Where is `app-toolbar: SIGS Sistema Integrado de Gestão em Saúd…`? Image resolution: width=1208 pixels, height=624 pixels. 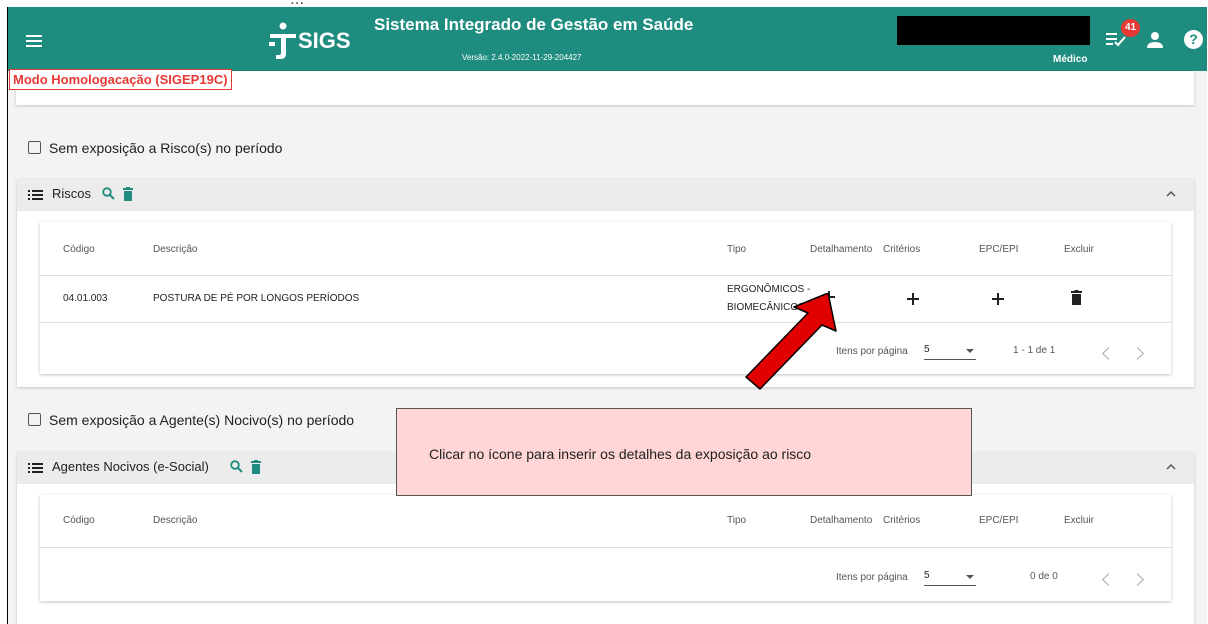 app-toolbar: SIGS Sistema Integrado de Gestão em Saúd… is located at coordinates (607, 39).